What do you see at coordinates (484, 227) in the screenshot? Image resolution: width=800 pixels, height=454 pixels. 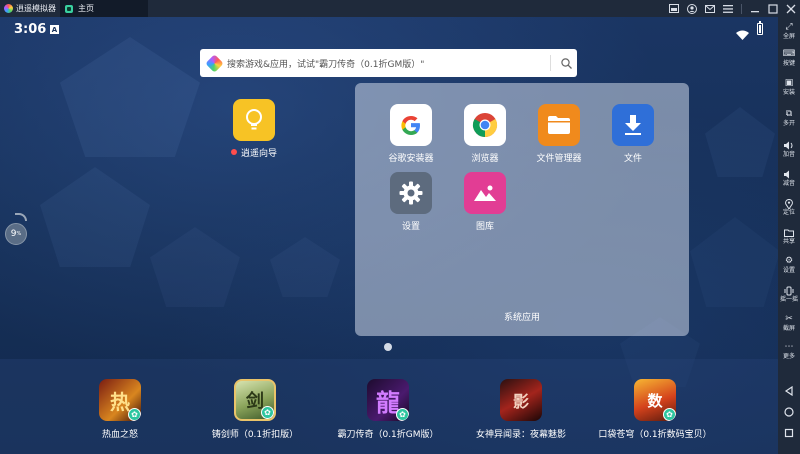 I see `app-label: 图库` at bounding box center [484, 227].